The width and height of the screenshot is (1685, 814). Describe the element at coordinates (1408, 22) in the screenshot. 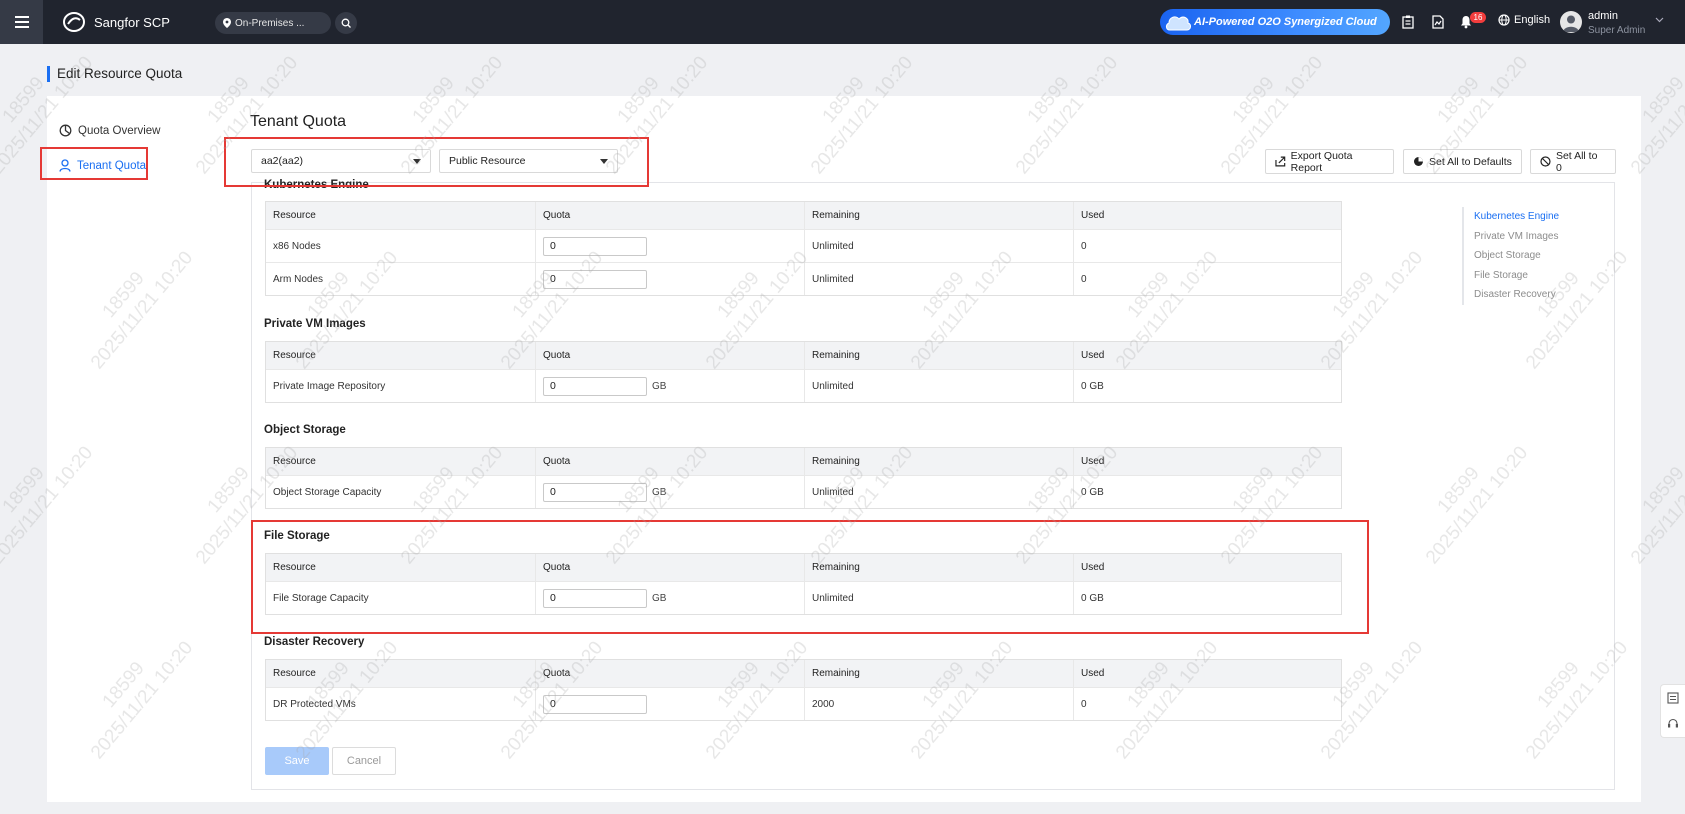

I see `document-button` at that location.